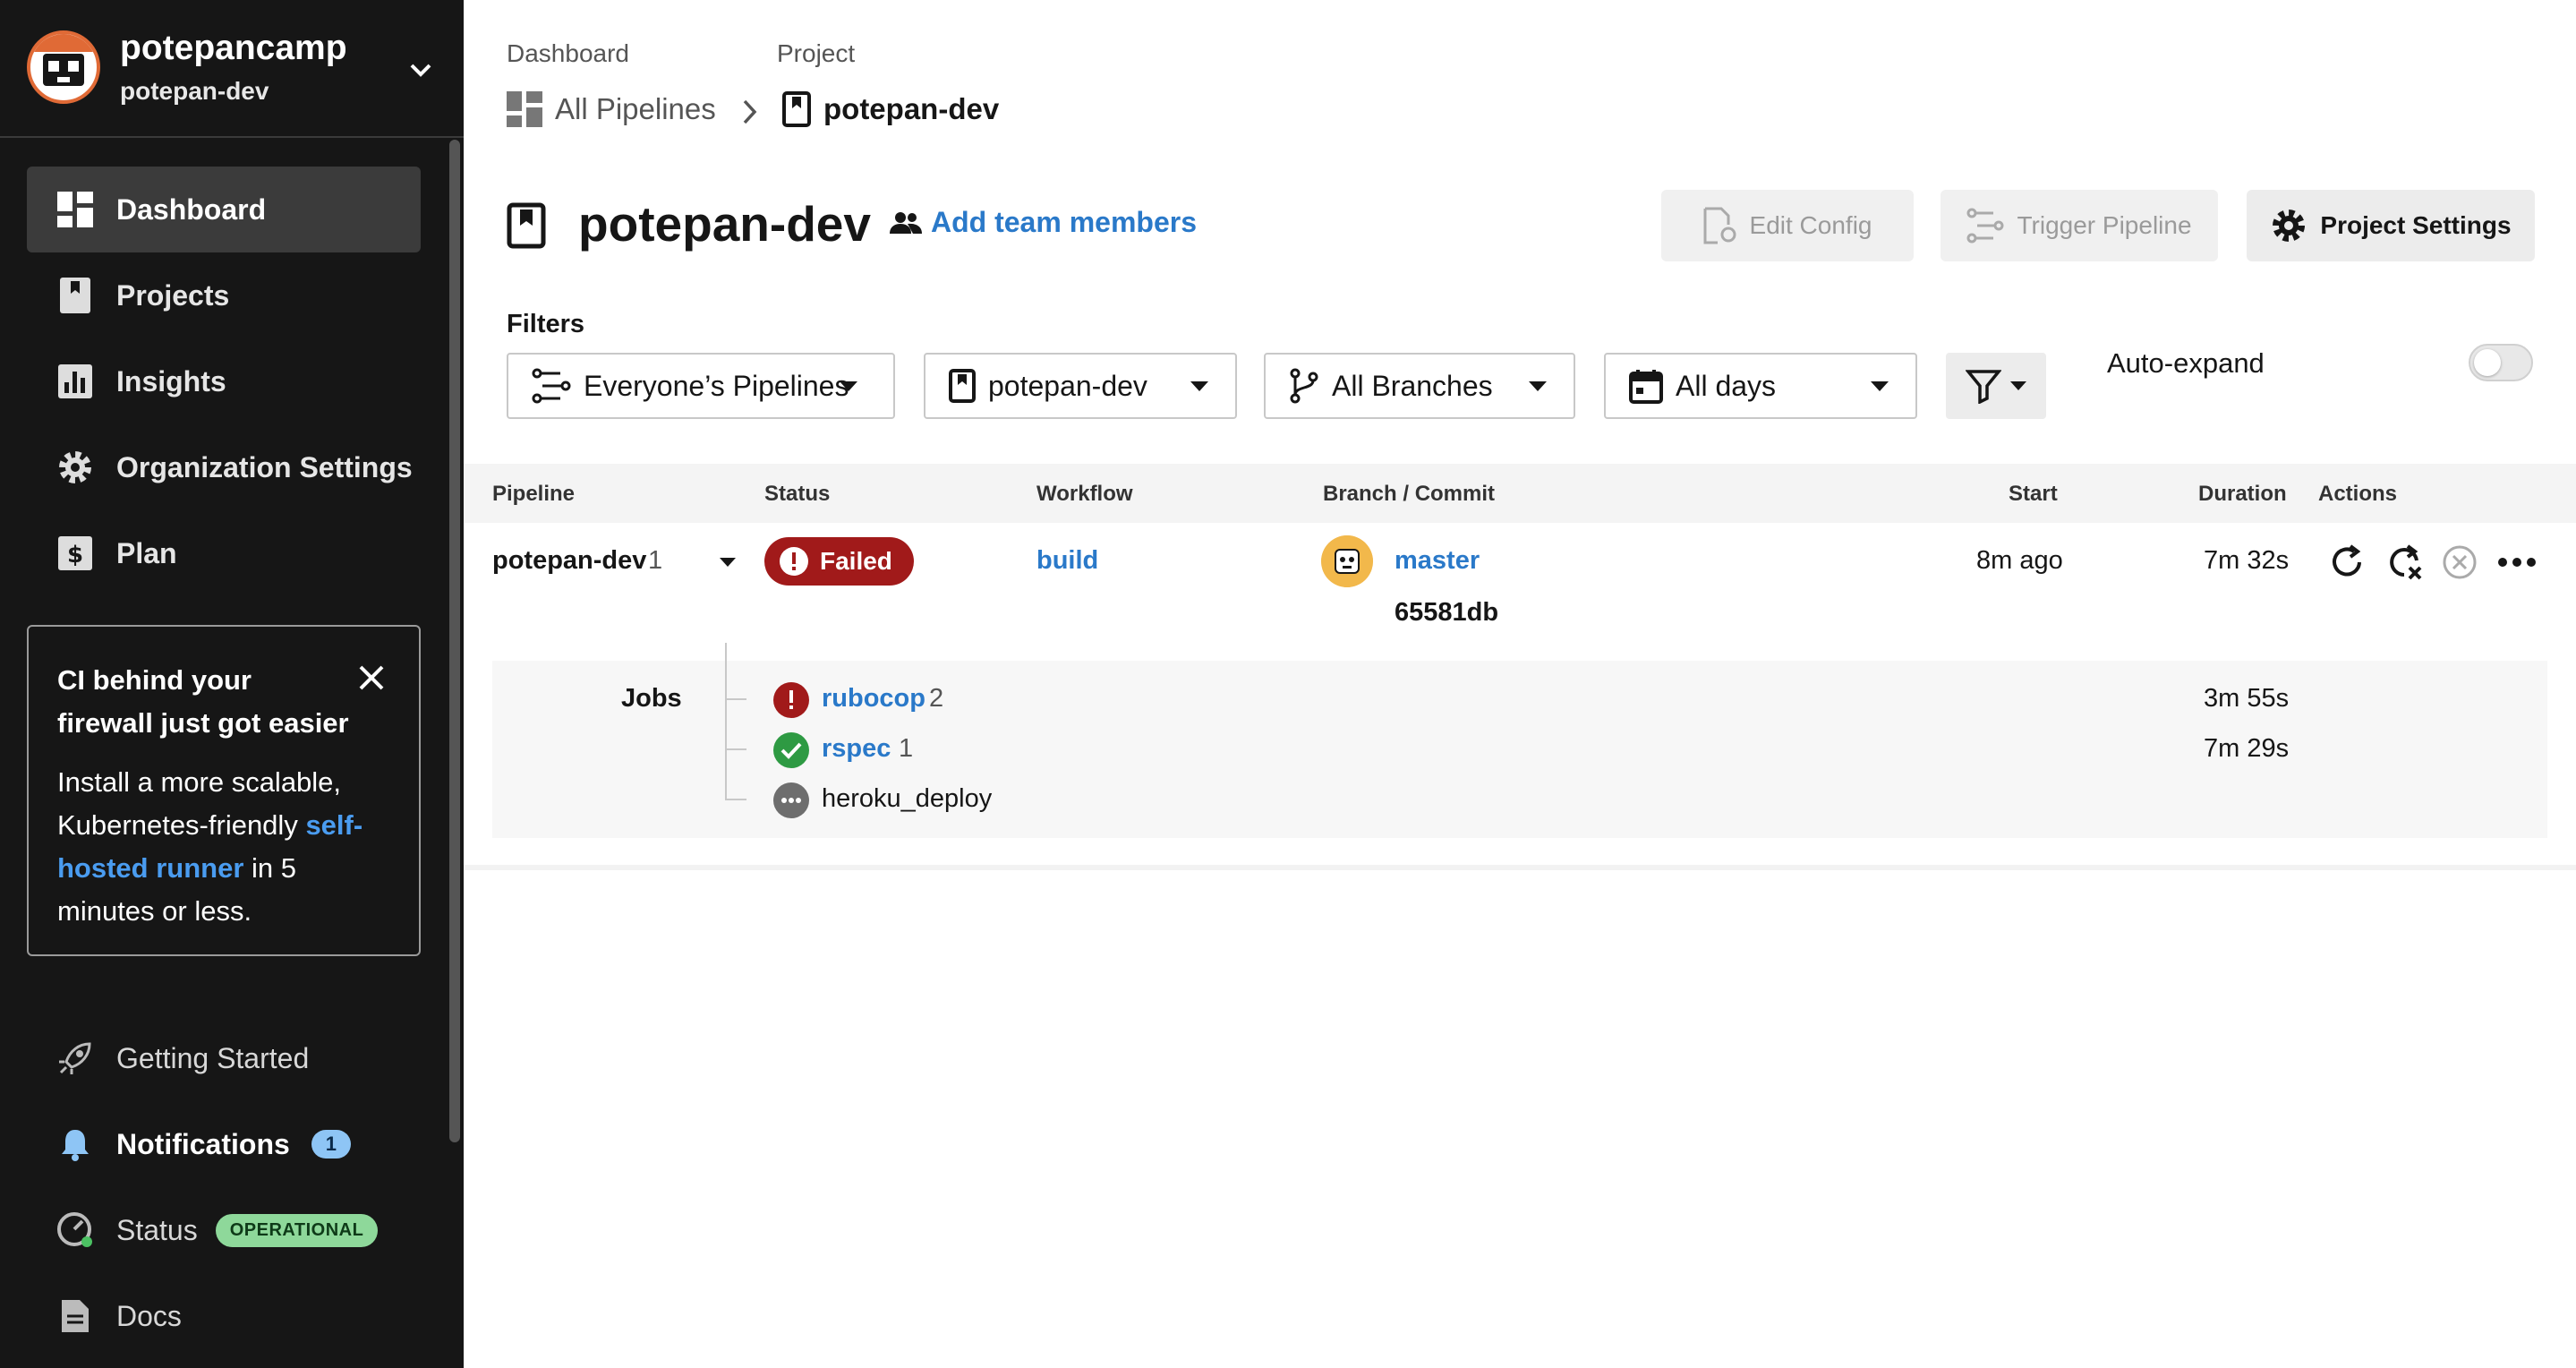 The height and width of the screenshot is (1368, 2576). What do you see at coordinates (233, 1058) in the screenshot?
I see `sidebar-item-getting-started: Getting Started` at bounding box center [233, 1058].